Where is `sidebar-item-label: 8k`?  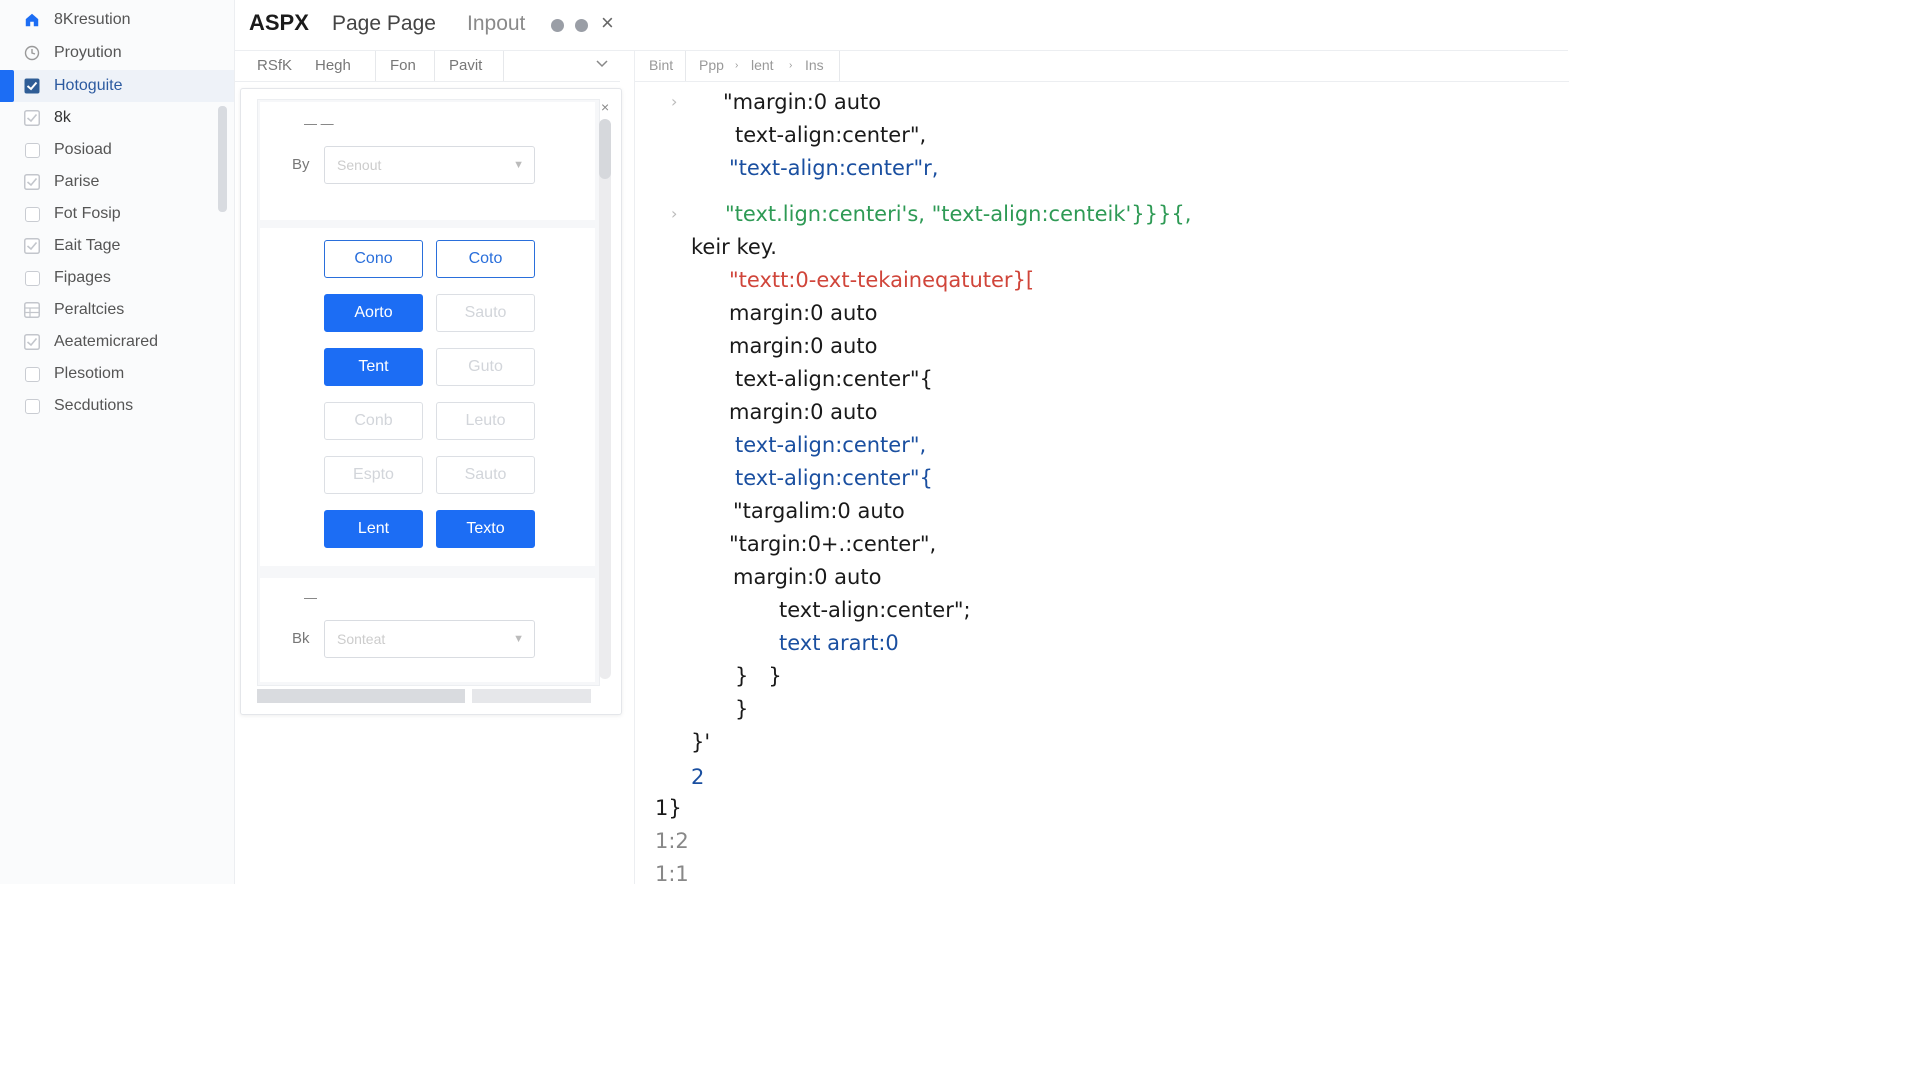 sidebar-item-label: 8k is located at coordinates (62, 117).